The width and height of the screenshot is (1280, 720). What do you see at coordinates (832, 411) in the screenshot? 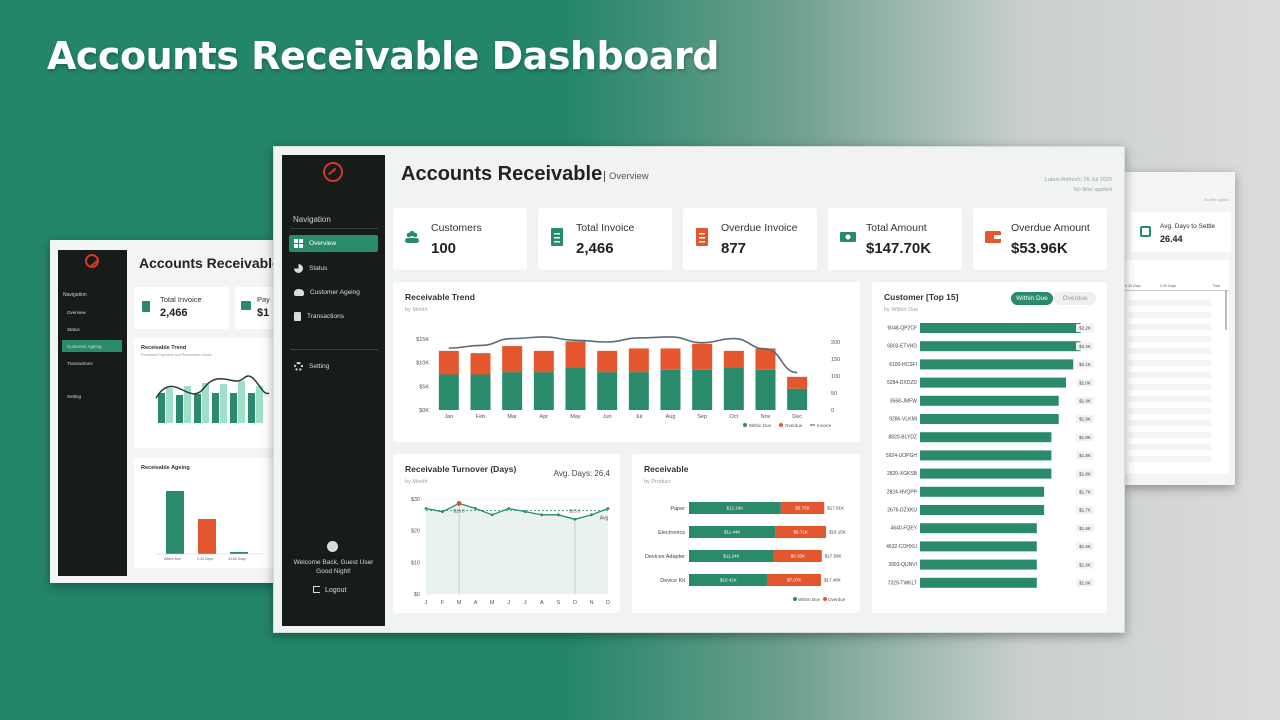
I see `y2-tick-label: 0` at bounding box center [832, 411].